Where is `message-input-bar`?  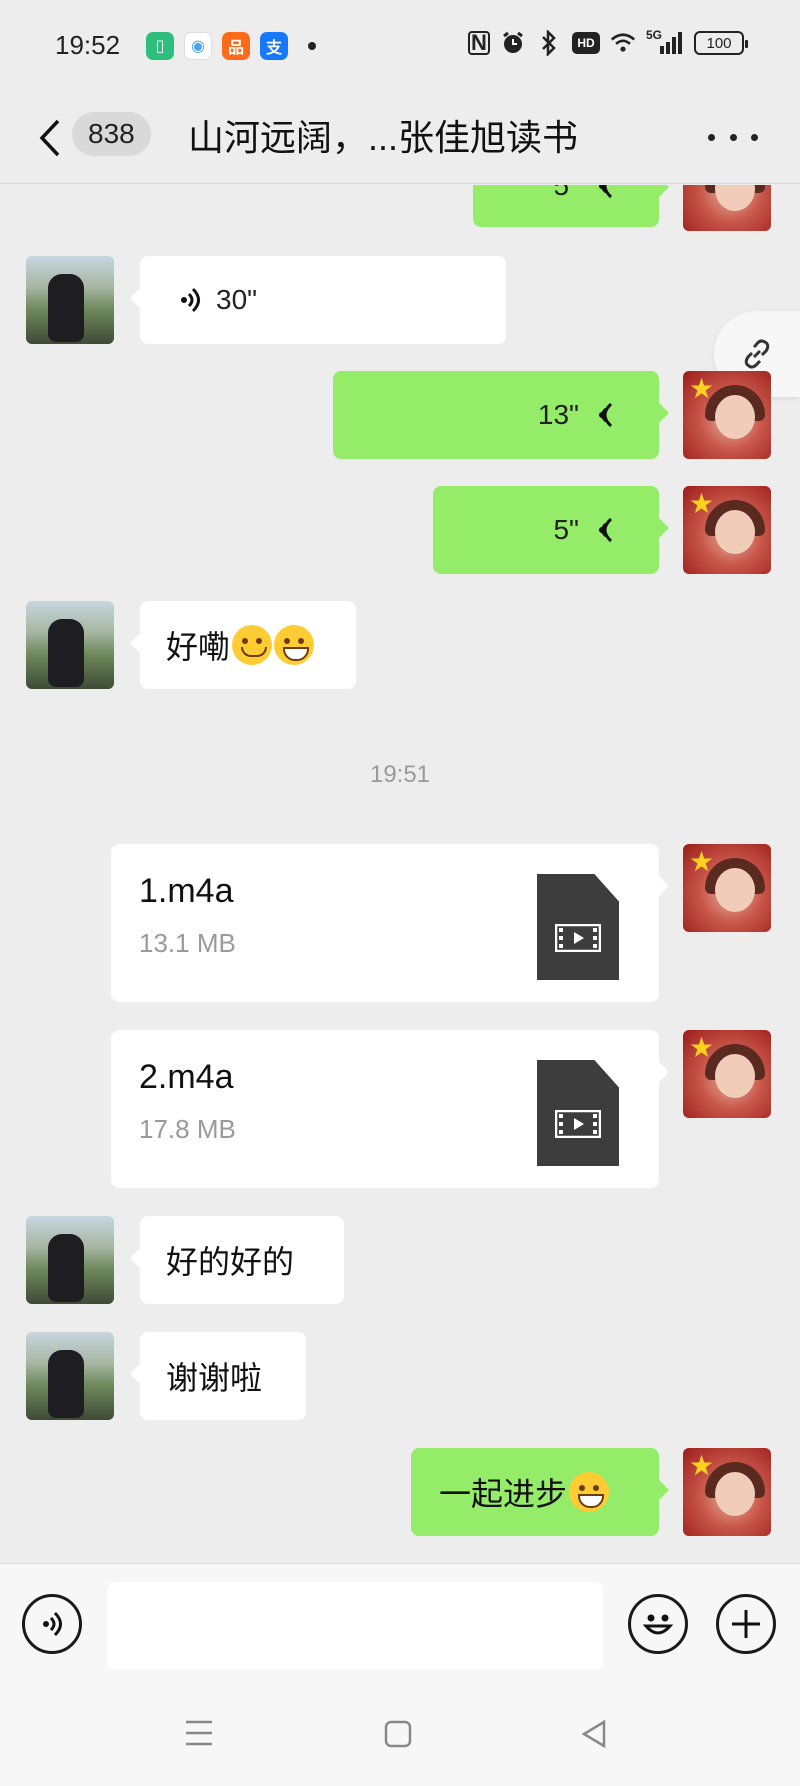 message-input-bar is located at coordinates (400, 1623).